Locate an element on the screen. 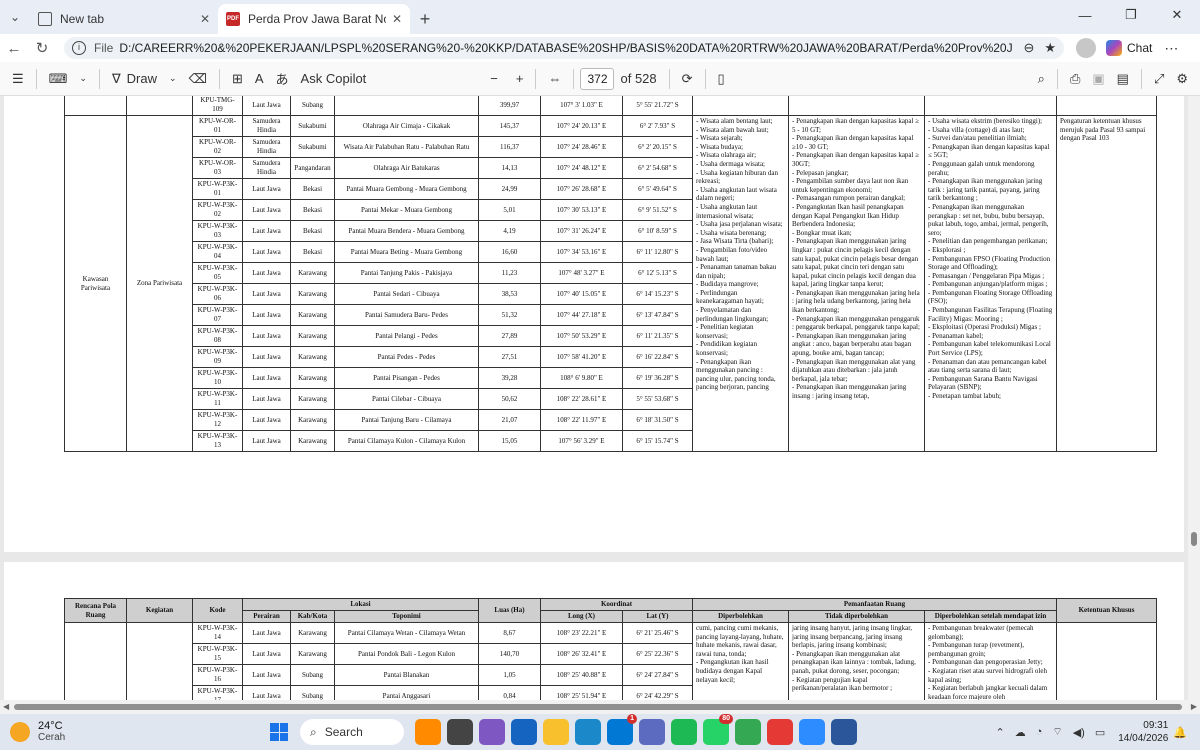 The width and height of the screenshot is (1200, 750). settings-app-icon is located at coordinates (524, 732).